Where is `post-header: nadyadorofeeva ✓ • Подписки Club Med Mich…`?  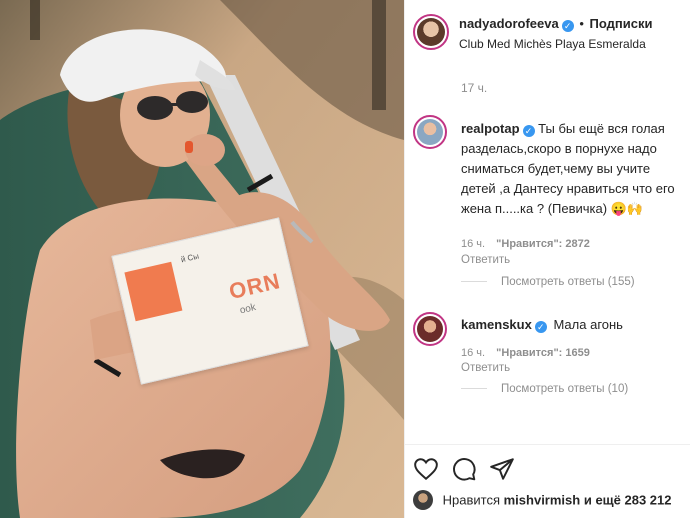 post-header: nadyadorofeeva ✓ • Подписки Club Med Mich… is located at coordinates (547, 33).